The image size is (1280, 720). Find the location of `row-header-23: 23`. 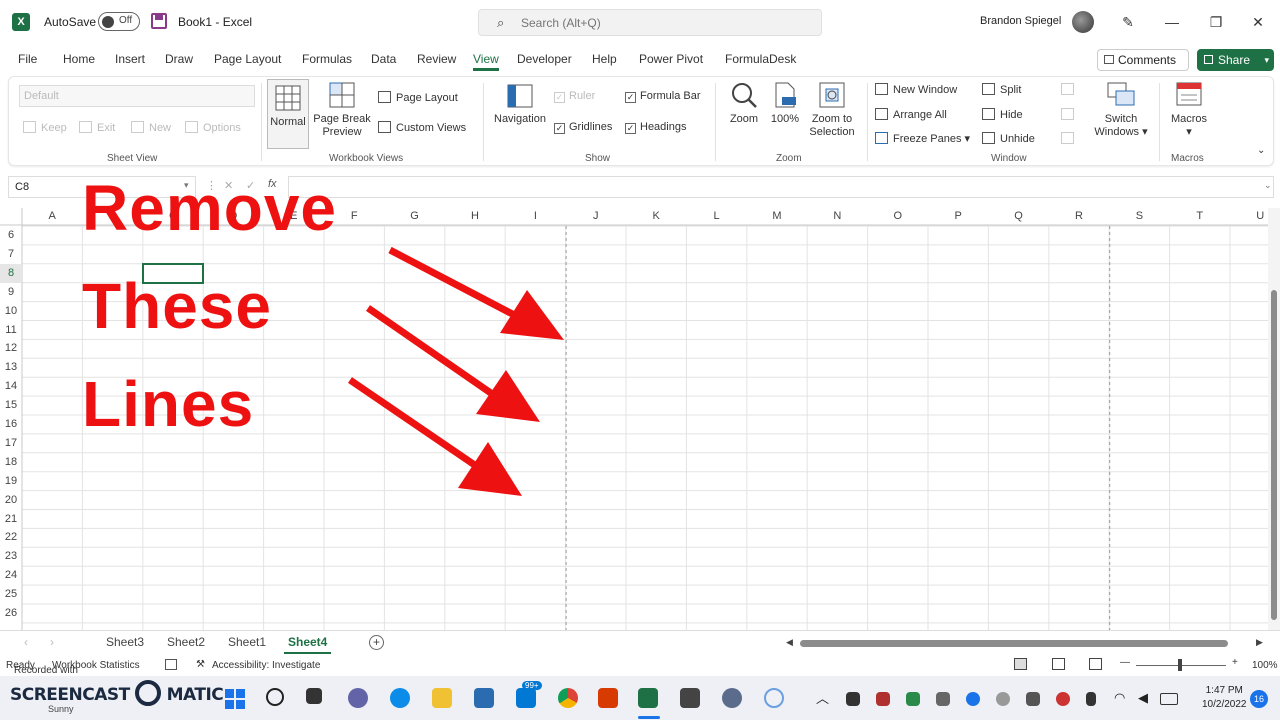

row-header-23: 23 is located at coordinates (11, 556).